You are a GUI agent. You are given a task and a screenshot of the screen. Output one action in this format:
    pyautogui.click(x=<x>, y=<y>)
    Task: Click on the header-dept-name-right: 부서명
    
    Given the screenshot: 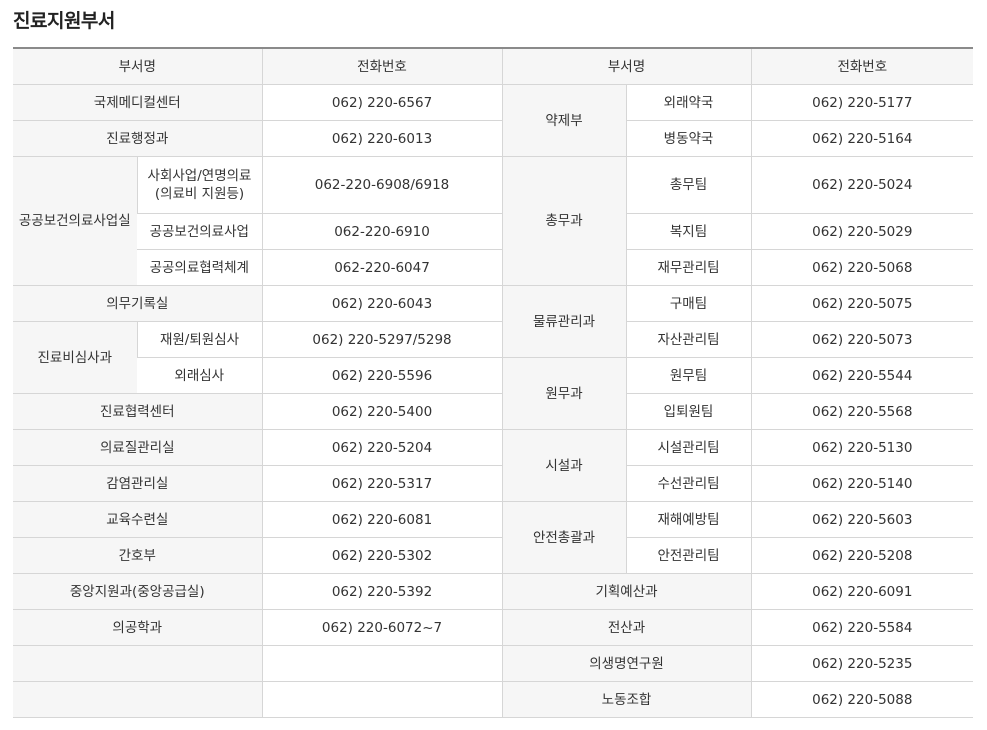 What is the action you would take?
    pyautogui.click(x=626, y=66)
    